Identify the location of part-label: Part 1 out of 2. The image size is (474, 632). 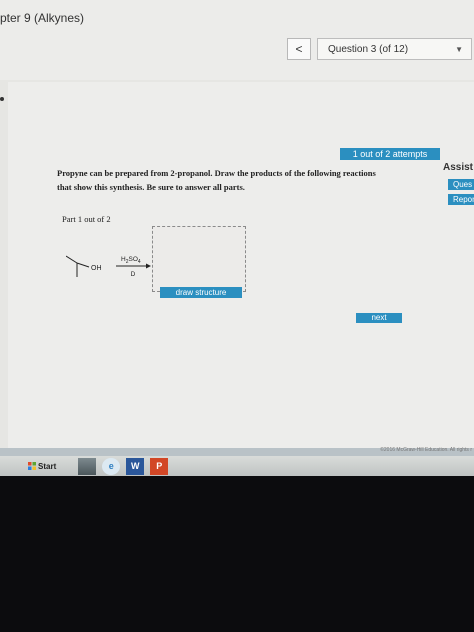
(86, 219).